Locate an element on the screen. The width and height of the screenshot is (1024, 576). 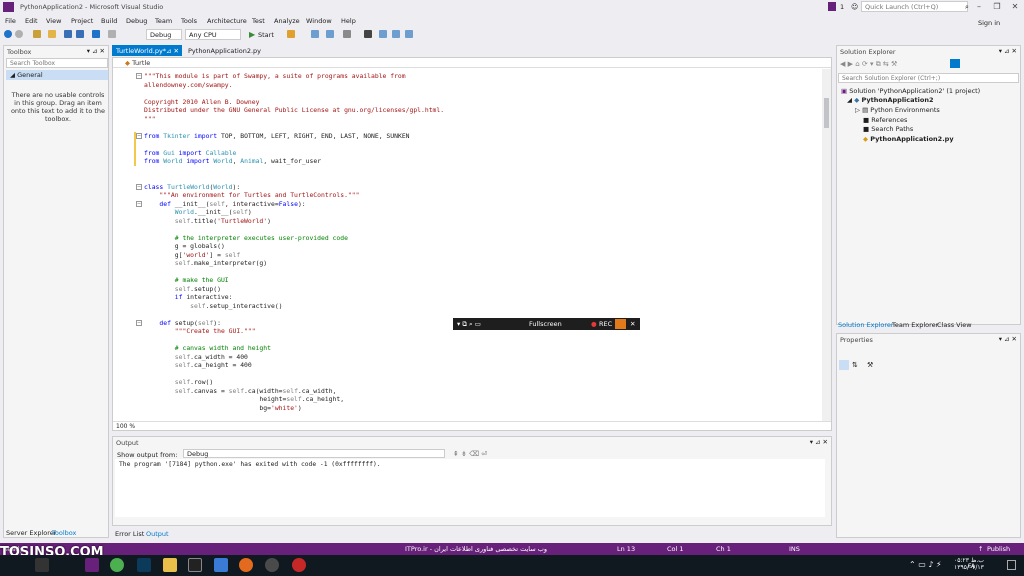
save-all-icon is located at coordinates (80, 34).